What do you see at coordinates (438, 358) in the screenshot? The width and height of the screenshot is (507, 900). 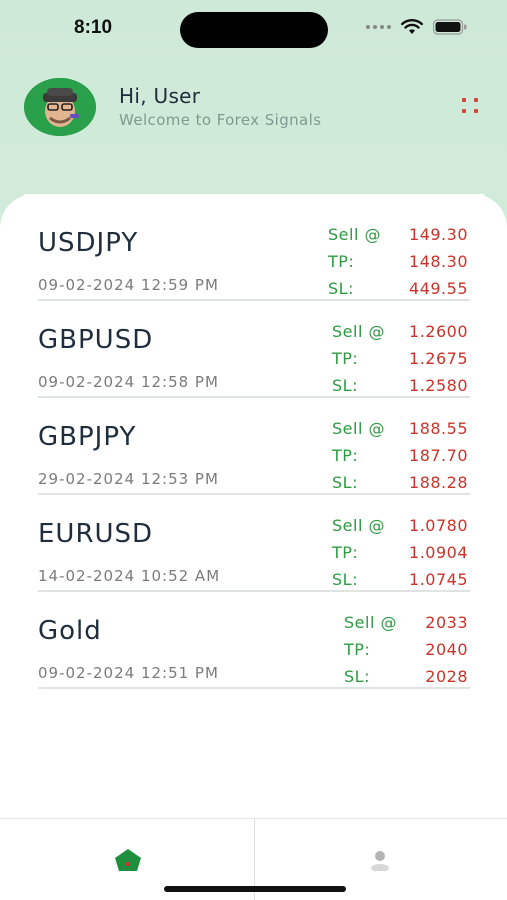 I see `tp-value: 1.2675` at bounding box center [438, 358].